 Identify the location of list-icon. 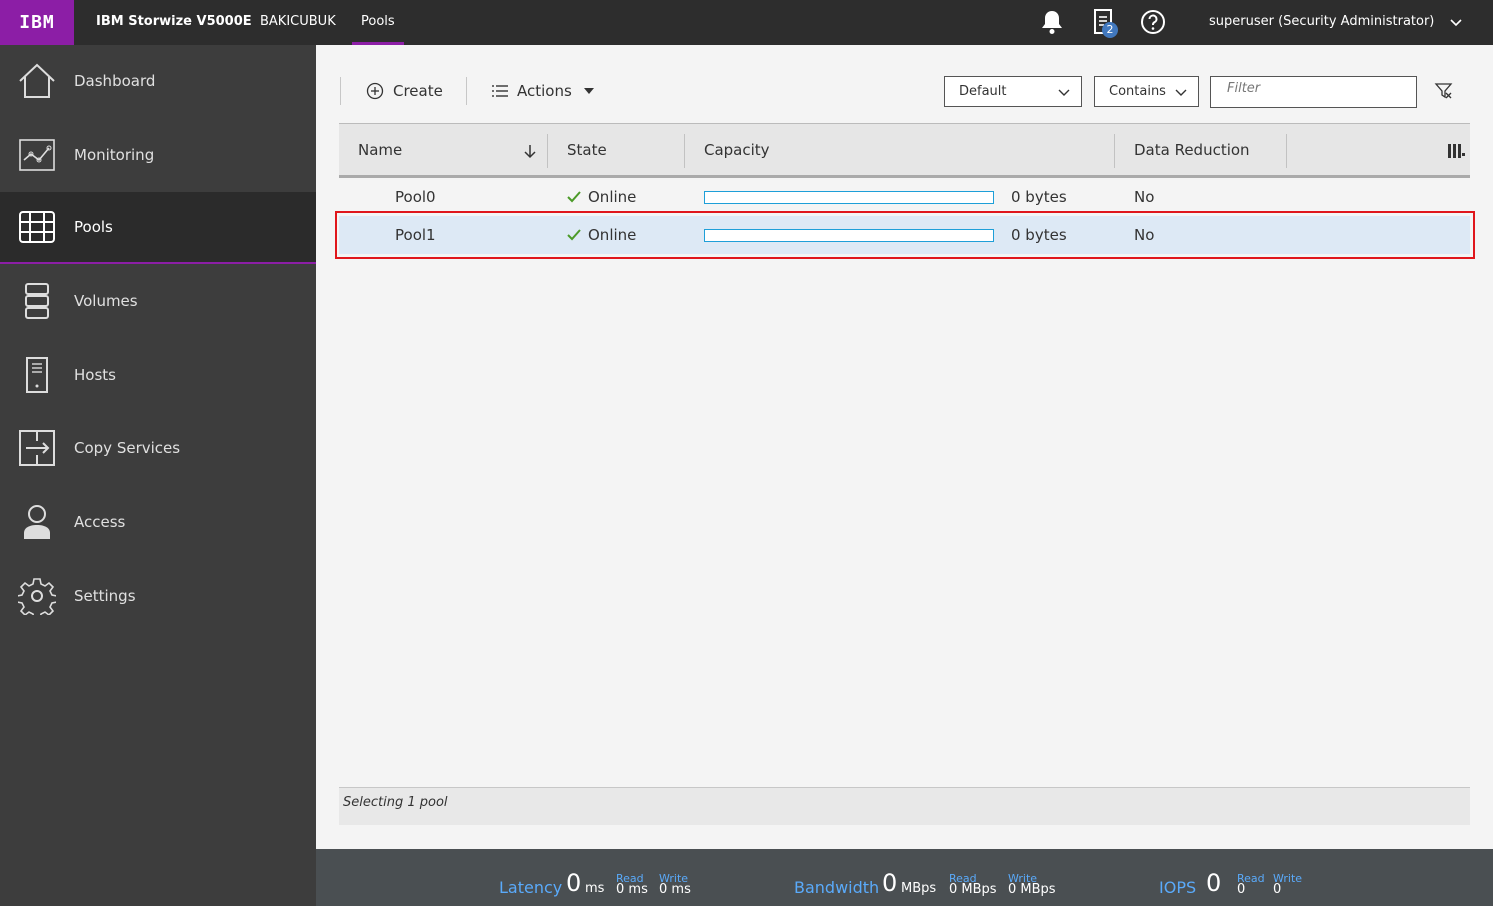
(500, 91).